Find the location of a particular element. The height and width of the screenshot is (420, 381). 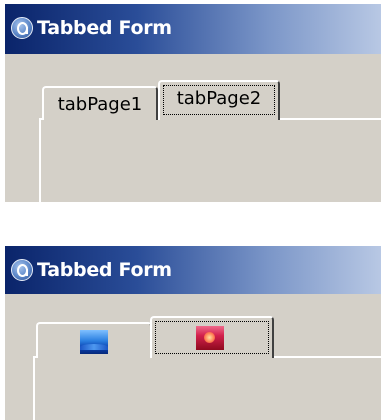

tab-tabpage1: tabPage1 is located at coordinates (100, 103).